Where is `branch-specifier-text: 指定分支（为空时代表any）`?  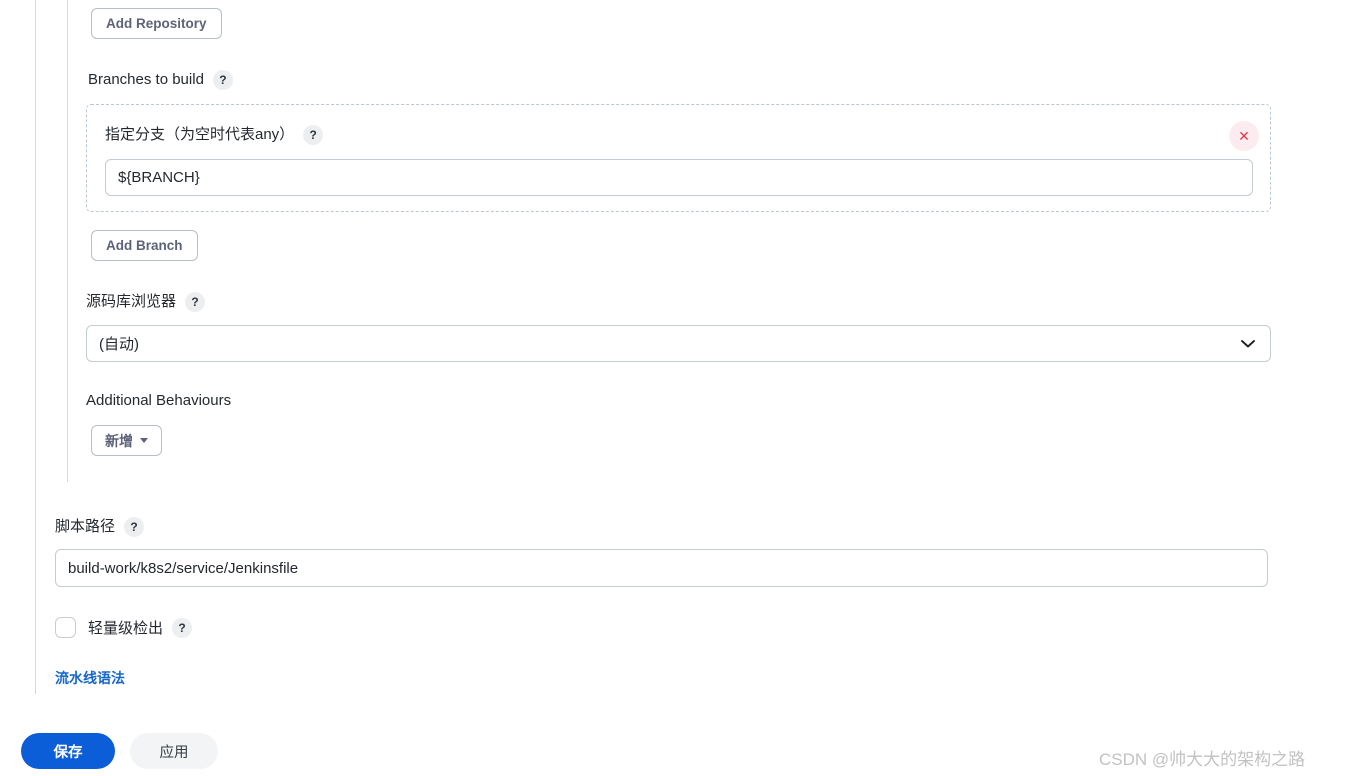 branch-specifier-text: 指定分支（为空时代表any） is located at coordinates (200, 134).